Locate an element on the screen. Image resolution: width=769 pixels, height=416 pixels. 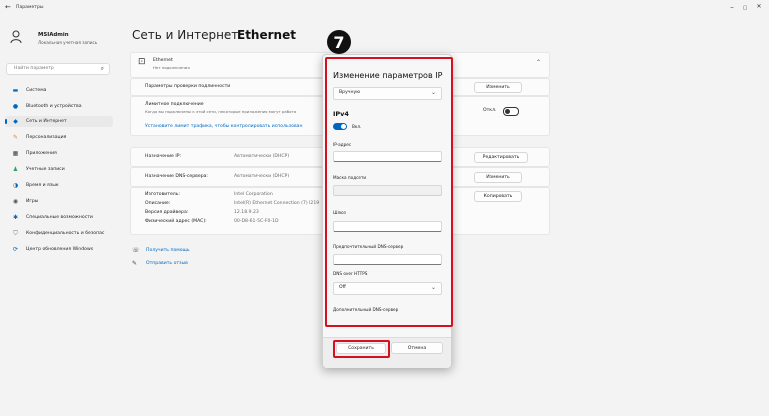
breadcrumb-parent: Сеть и Интернет is located at coordinates (185, 35).